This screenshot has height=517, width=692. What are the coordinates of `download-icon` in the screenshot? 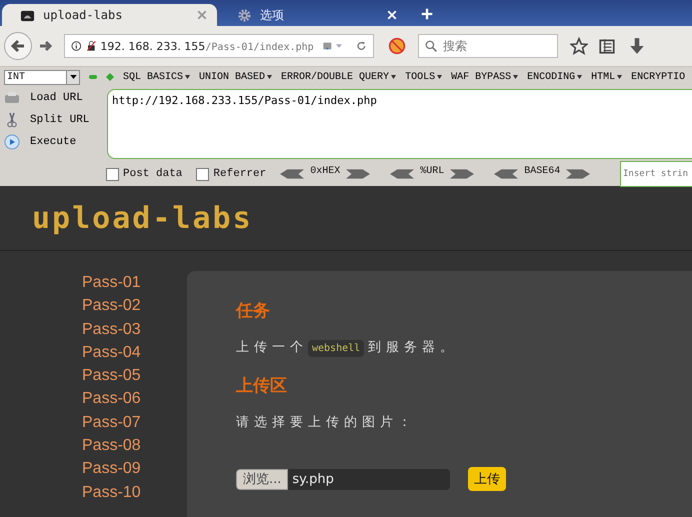 It's located at (637, 46).